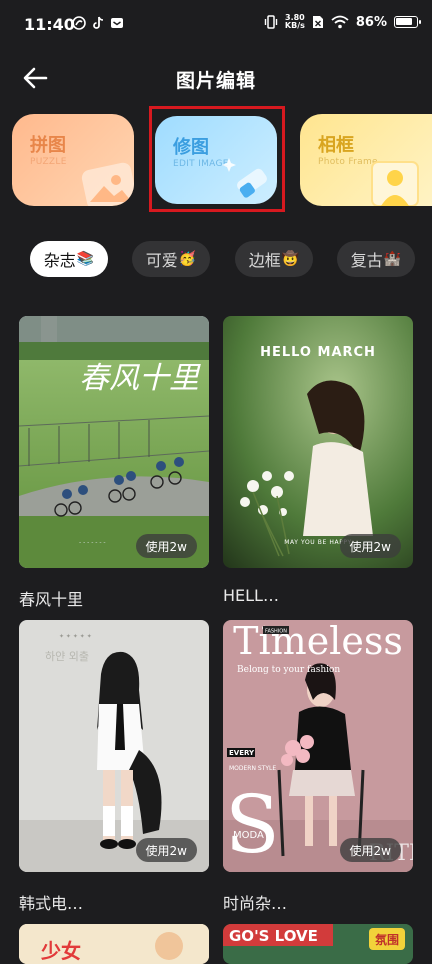 The image size is (432, 964). What do you see at coordinates (288, 670) in the screenshot?
I see `template-tagline-text: Belong to your fashion` at bounding box center [288, 670].